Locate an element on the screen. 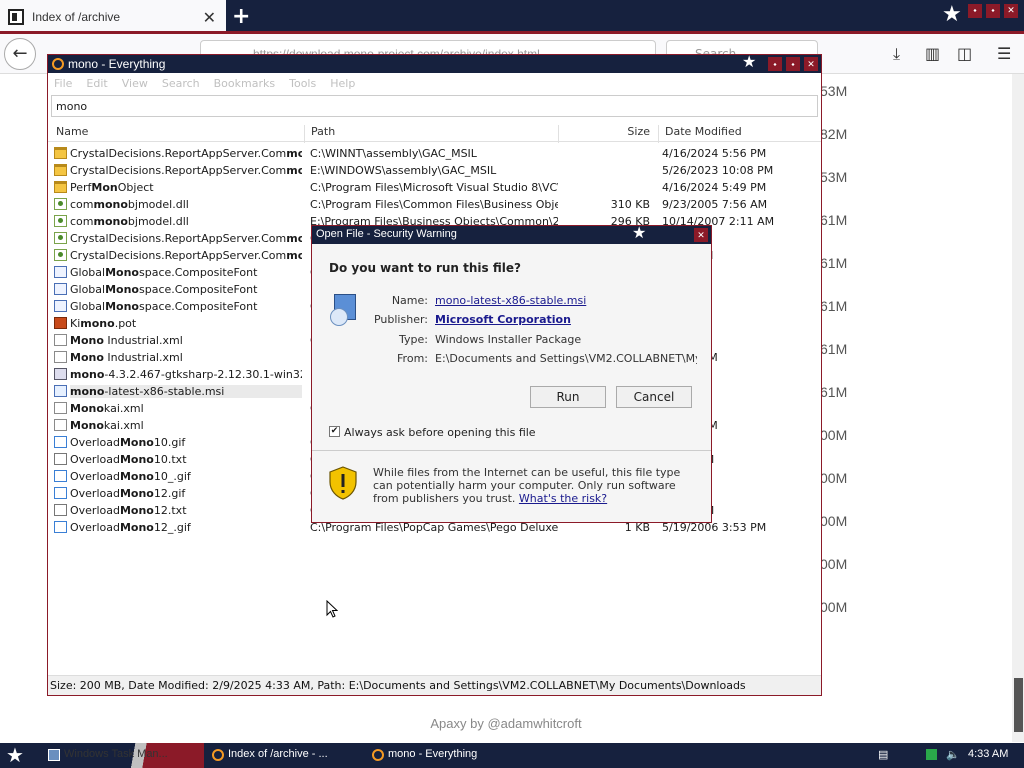 This screenshot has width=1024, height=768. always-ask-label: Always ask before opening this file is located at coordinates (440, 432).